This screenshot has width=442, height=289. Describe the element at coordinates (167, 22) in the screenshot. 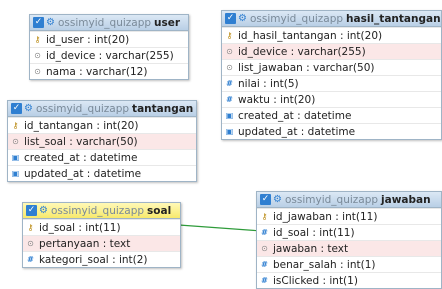

I see `table-name: user` at that location.